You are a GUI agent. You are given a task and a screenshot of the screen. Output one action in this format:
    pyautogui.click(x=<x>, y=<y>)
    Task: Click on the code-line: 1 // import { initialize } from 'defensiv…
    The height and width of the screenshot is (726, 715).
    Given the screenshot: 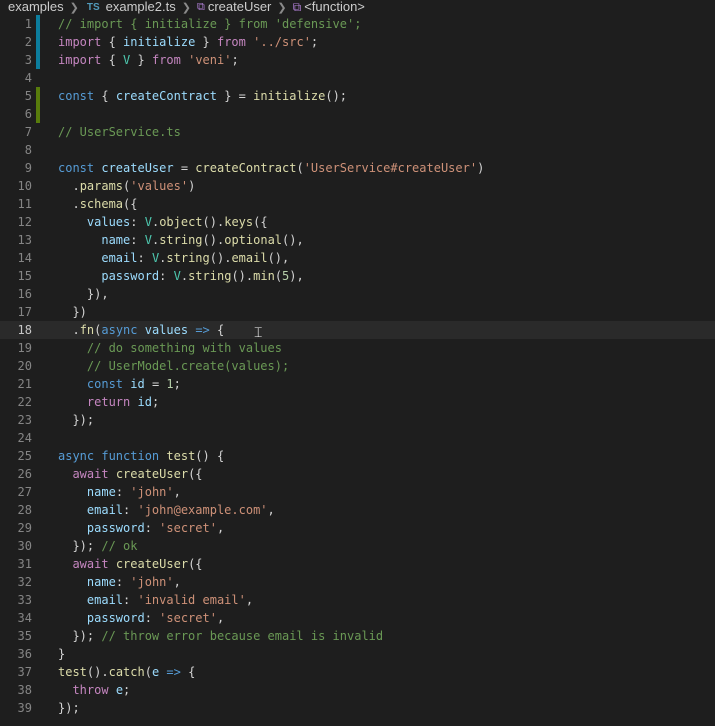 What is the action you would take?
    pyautogui.click(x=357, y=24)
    